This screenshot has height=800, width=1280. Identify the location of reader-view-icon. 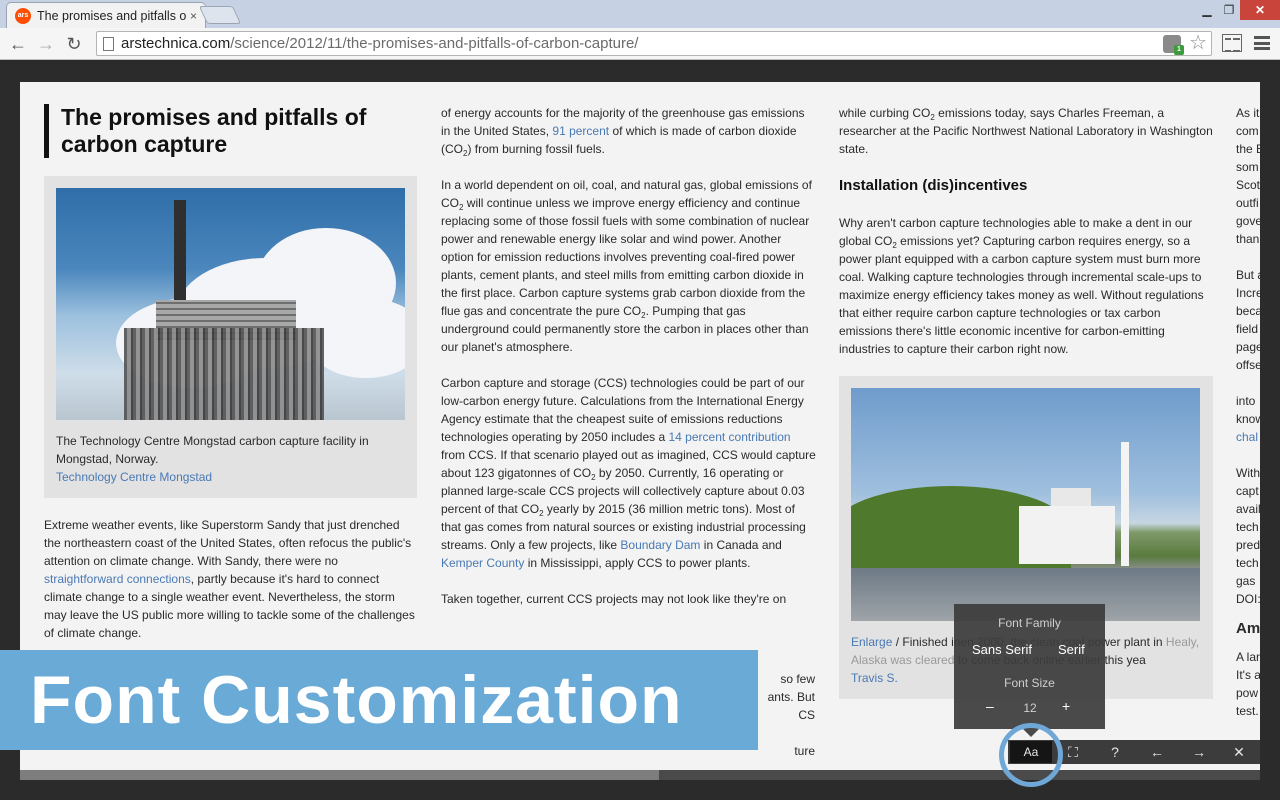
(1232, 43).